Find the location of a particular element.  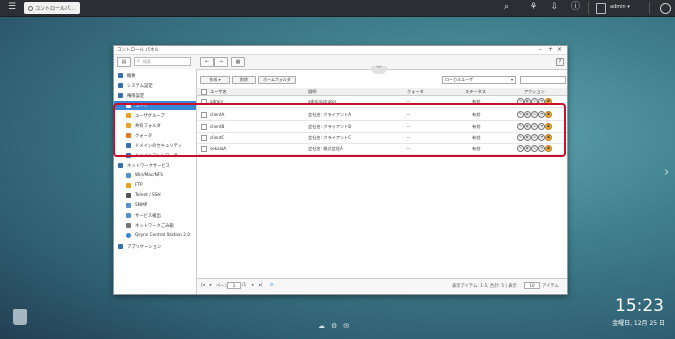

per-page-select: 10 is located at coordinates (532, 285).